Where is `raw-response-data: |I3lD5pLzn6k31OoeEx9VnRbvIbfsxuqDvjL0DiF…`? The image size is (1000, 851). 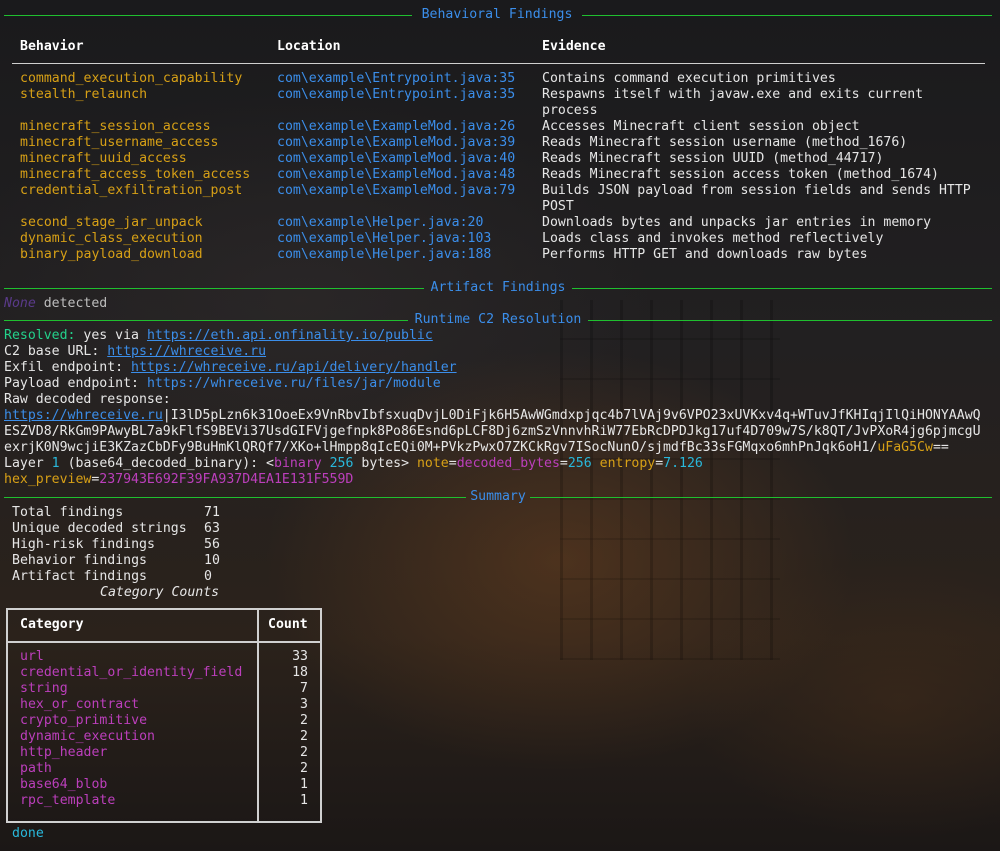
raw-response-data: |I3lD5pLzn6k31OoeEx9VnRbvIbfsxuqDvjL0DiF… is located at coordinates (571, 415).